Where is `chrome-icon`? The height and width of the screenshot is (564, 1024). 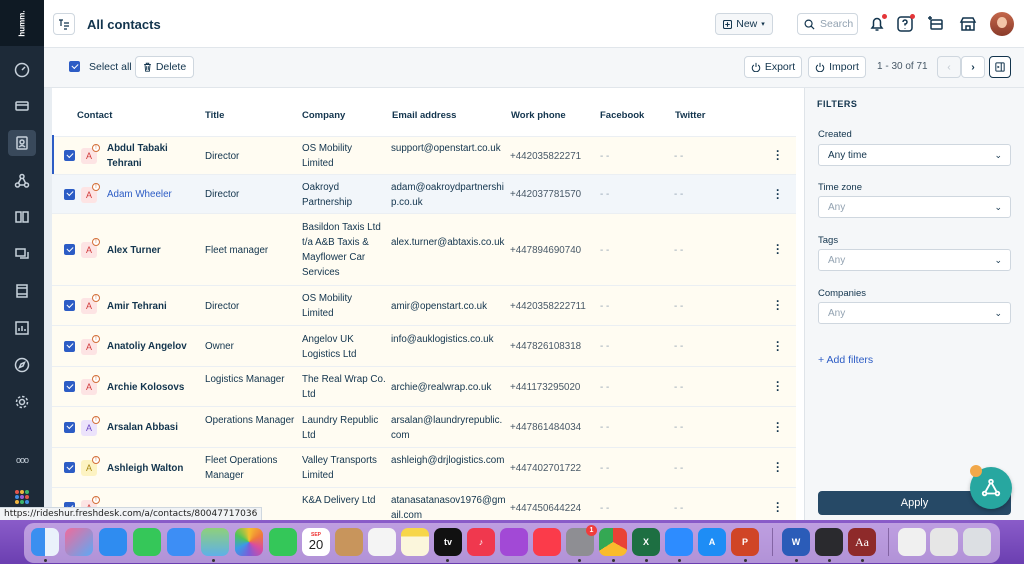
chrome-icon is located at coordinates (613, 542).